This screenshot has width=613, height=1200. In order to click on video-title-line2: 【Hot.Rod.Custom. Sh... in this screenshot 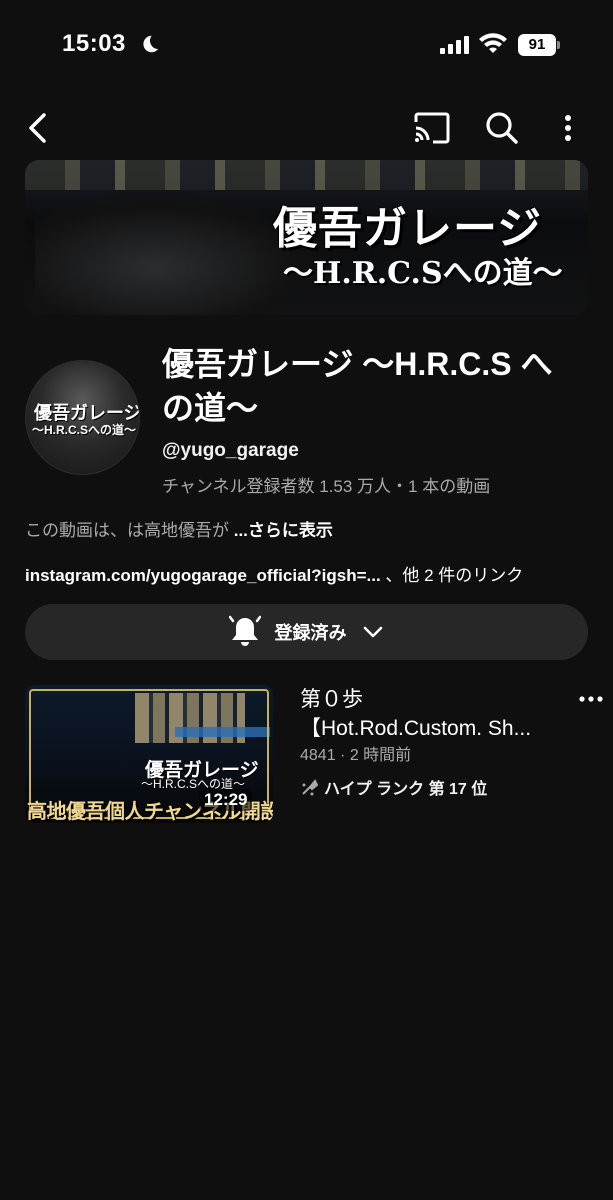, I will do `click(416, 728)`.